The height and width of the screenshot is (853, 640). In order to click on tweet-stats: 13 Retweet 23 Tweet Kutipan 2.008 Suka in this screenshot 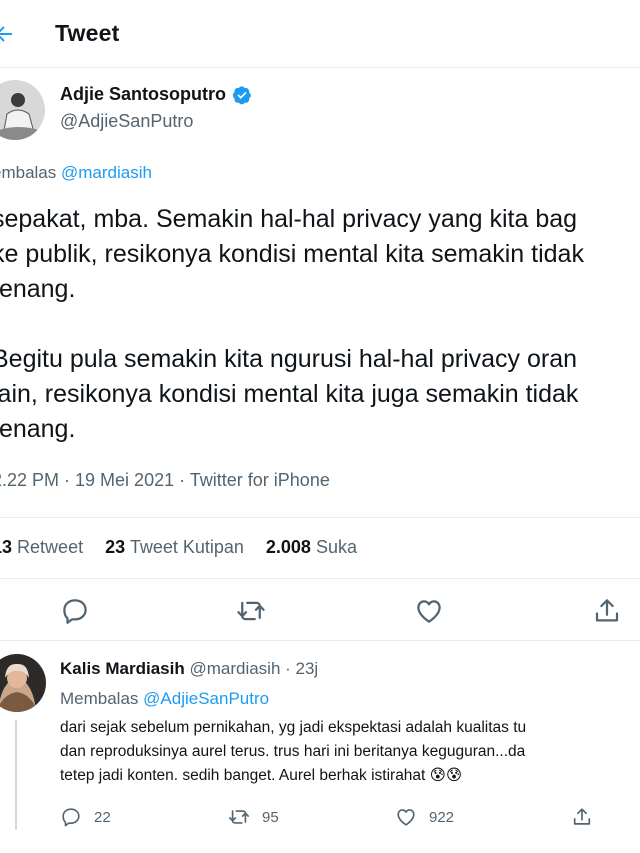, I will do `click(178, 547)`.